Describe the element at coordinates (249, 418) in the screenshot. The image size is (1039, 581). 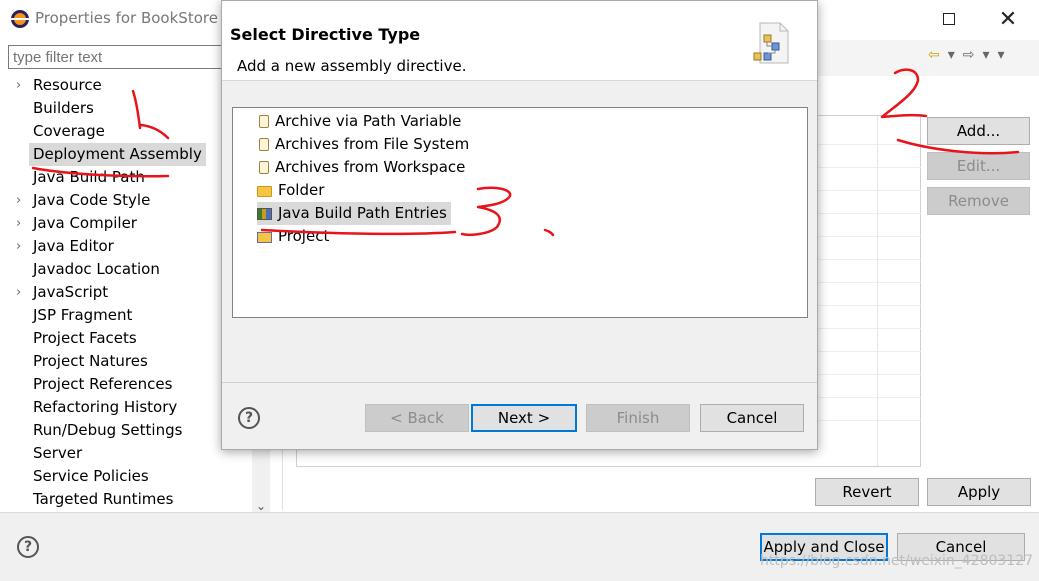
I see `dialog-help-icon: ?` at that location.